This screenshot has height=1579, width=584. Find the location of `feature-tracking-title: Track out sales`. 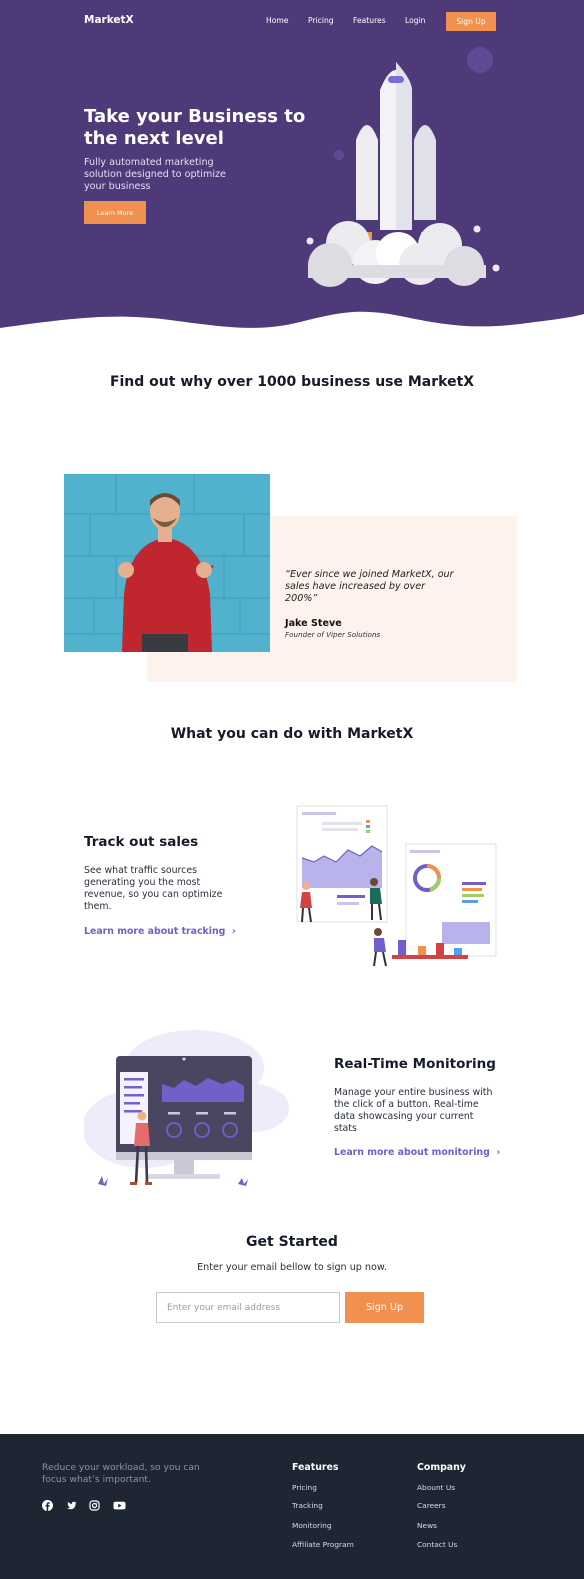

feature-tracking-title: Track out sales is located at coordinates (141, 842).